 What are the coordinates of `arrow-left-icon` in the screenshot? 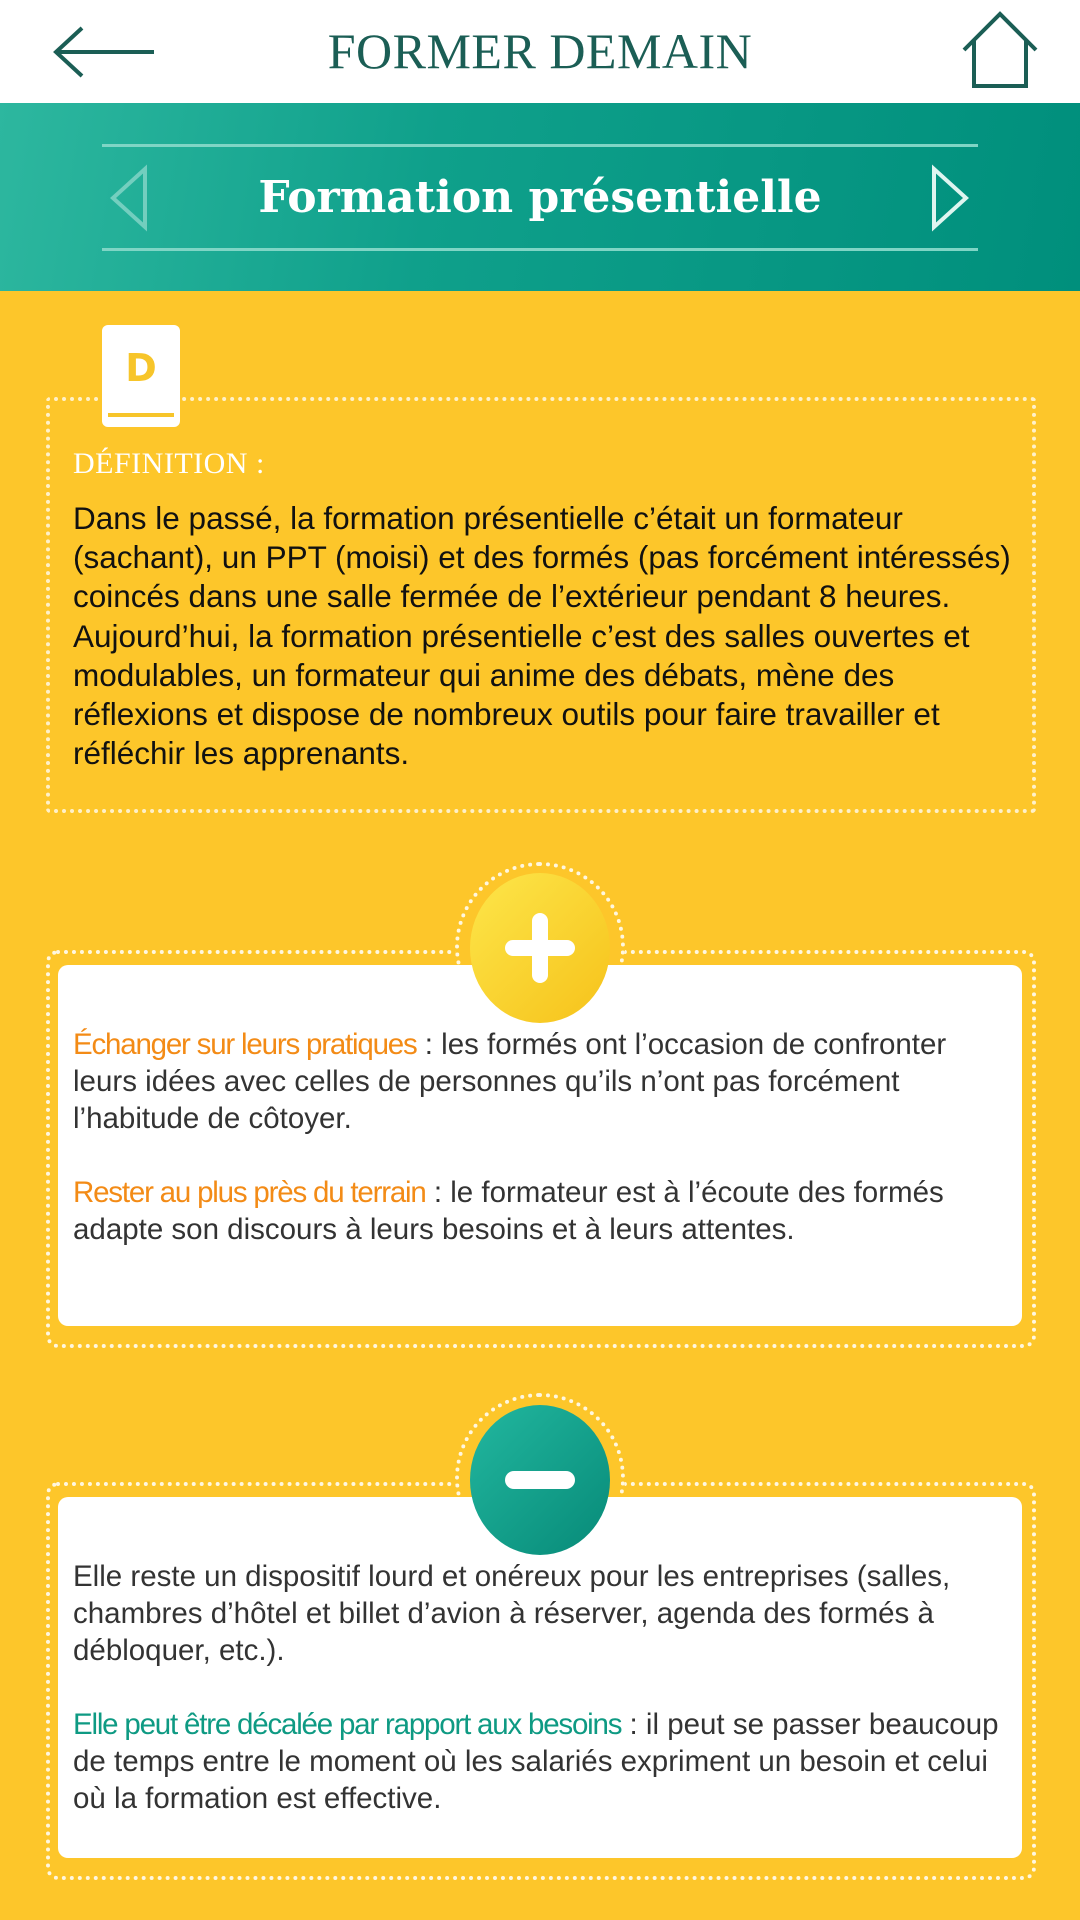 It's located at (103, 52).